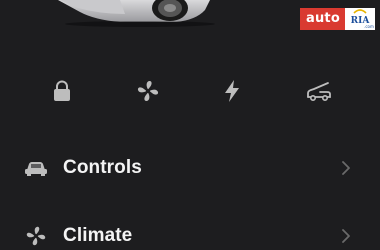  What do you see at coordinates (359, 19) in the screenshot?
I see `watermark-ria-logo: RIA .com` at bounding box center [359, 19].